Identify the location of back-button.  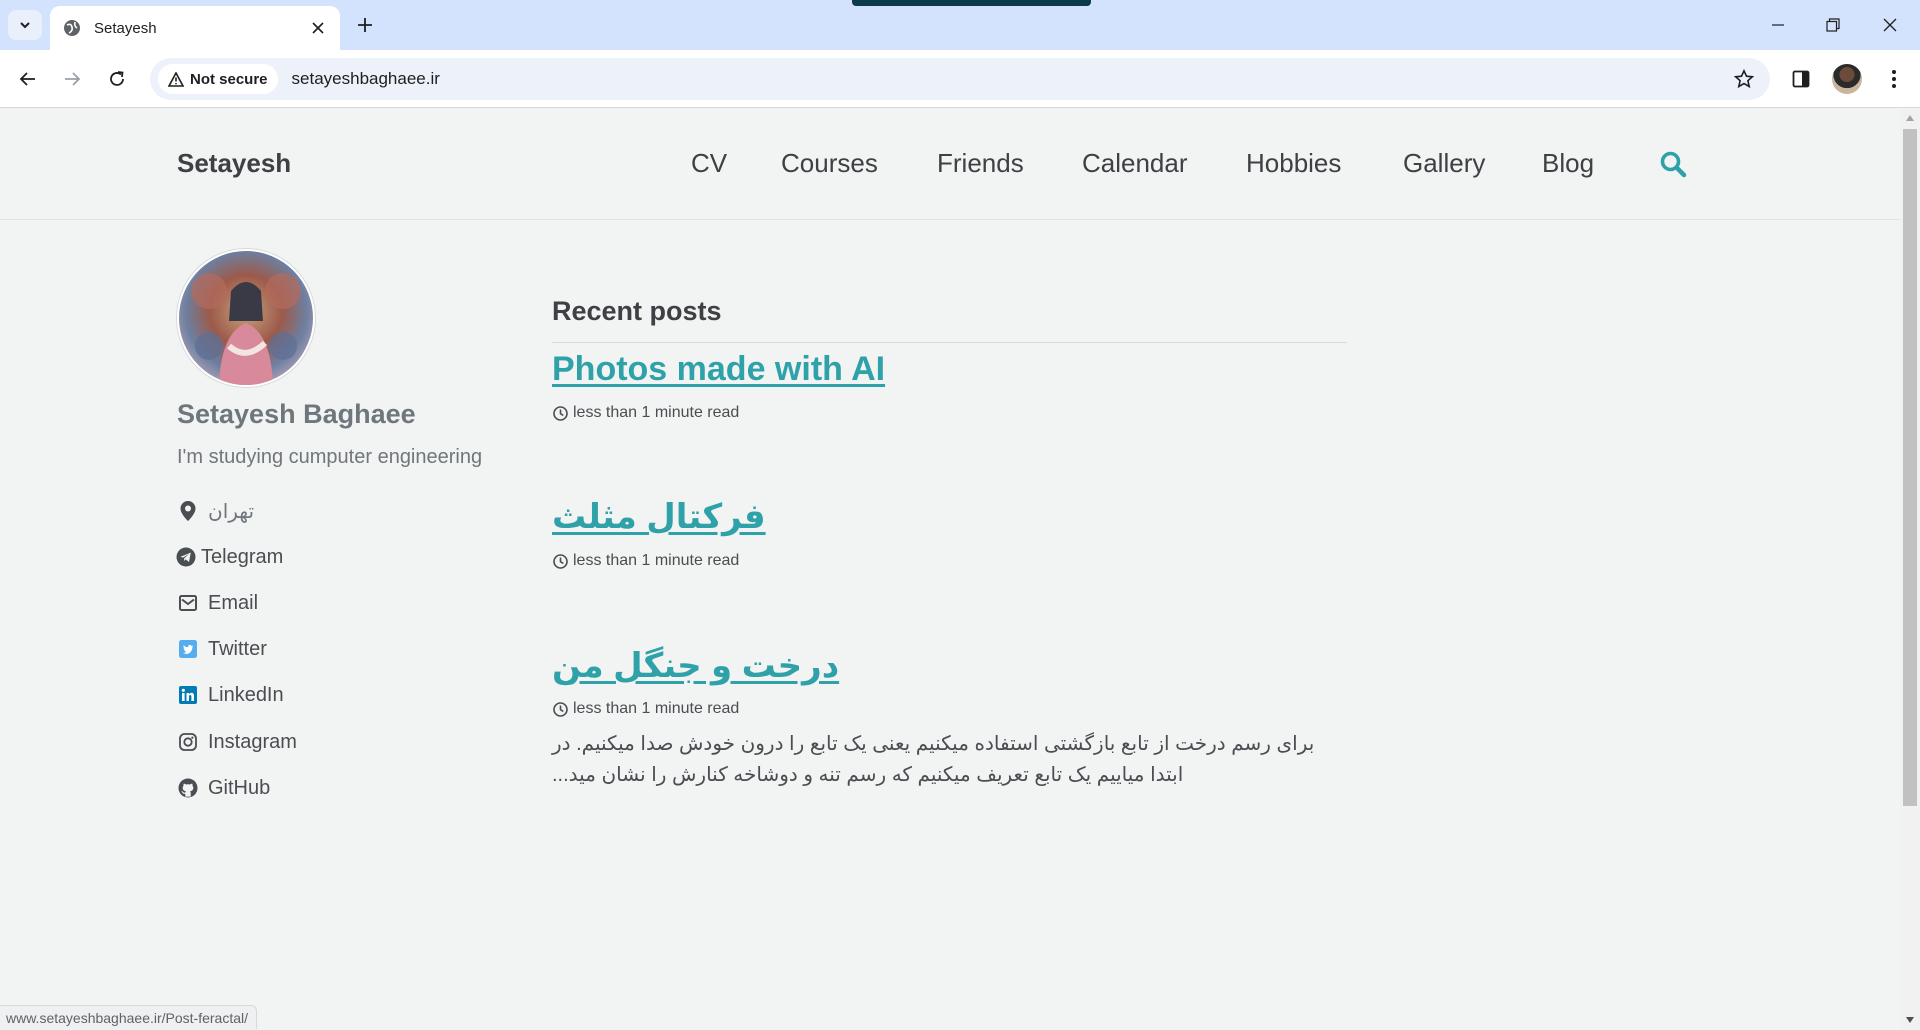
(28, 79).